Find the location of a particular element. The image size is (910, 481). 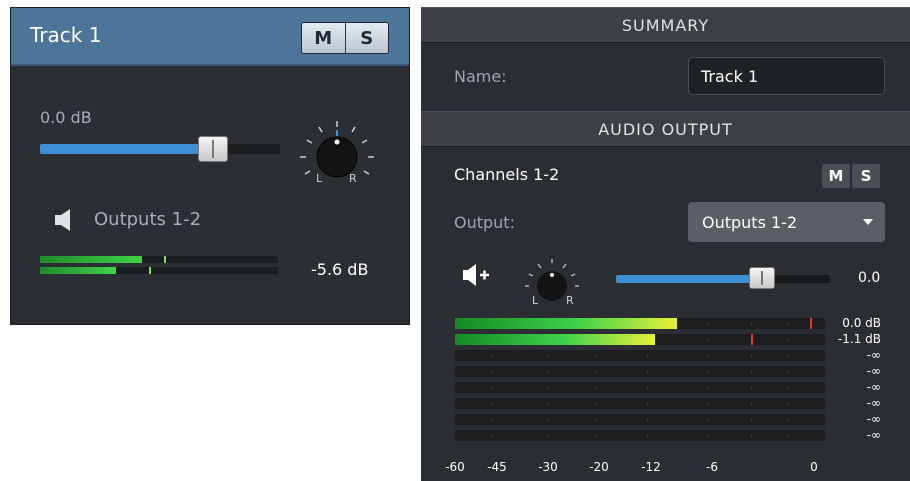

output-meter-value: -1.1 dB is located at coordinates (859, 339).